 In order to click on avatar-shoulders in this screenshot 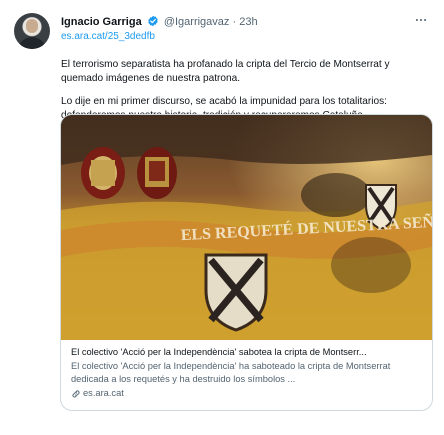, I will do `click(32, 43)`.